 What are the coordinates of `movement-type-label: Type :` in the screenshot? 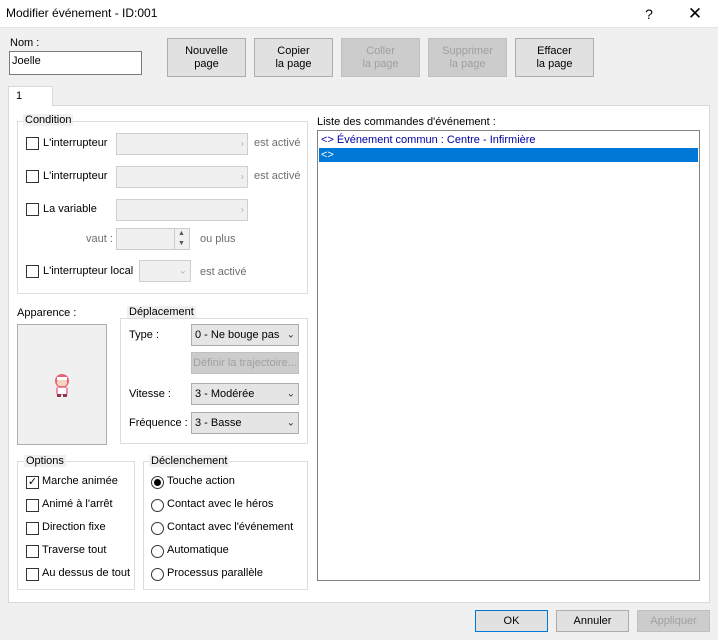 It's located at (144, 335).